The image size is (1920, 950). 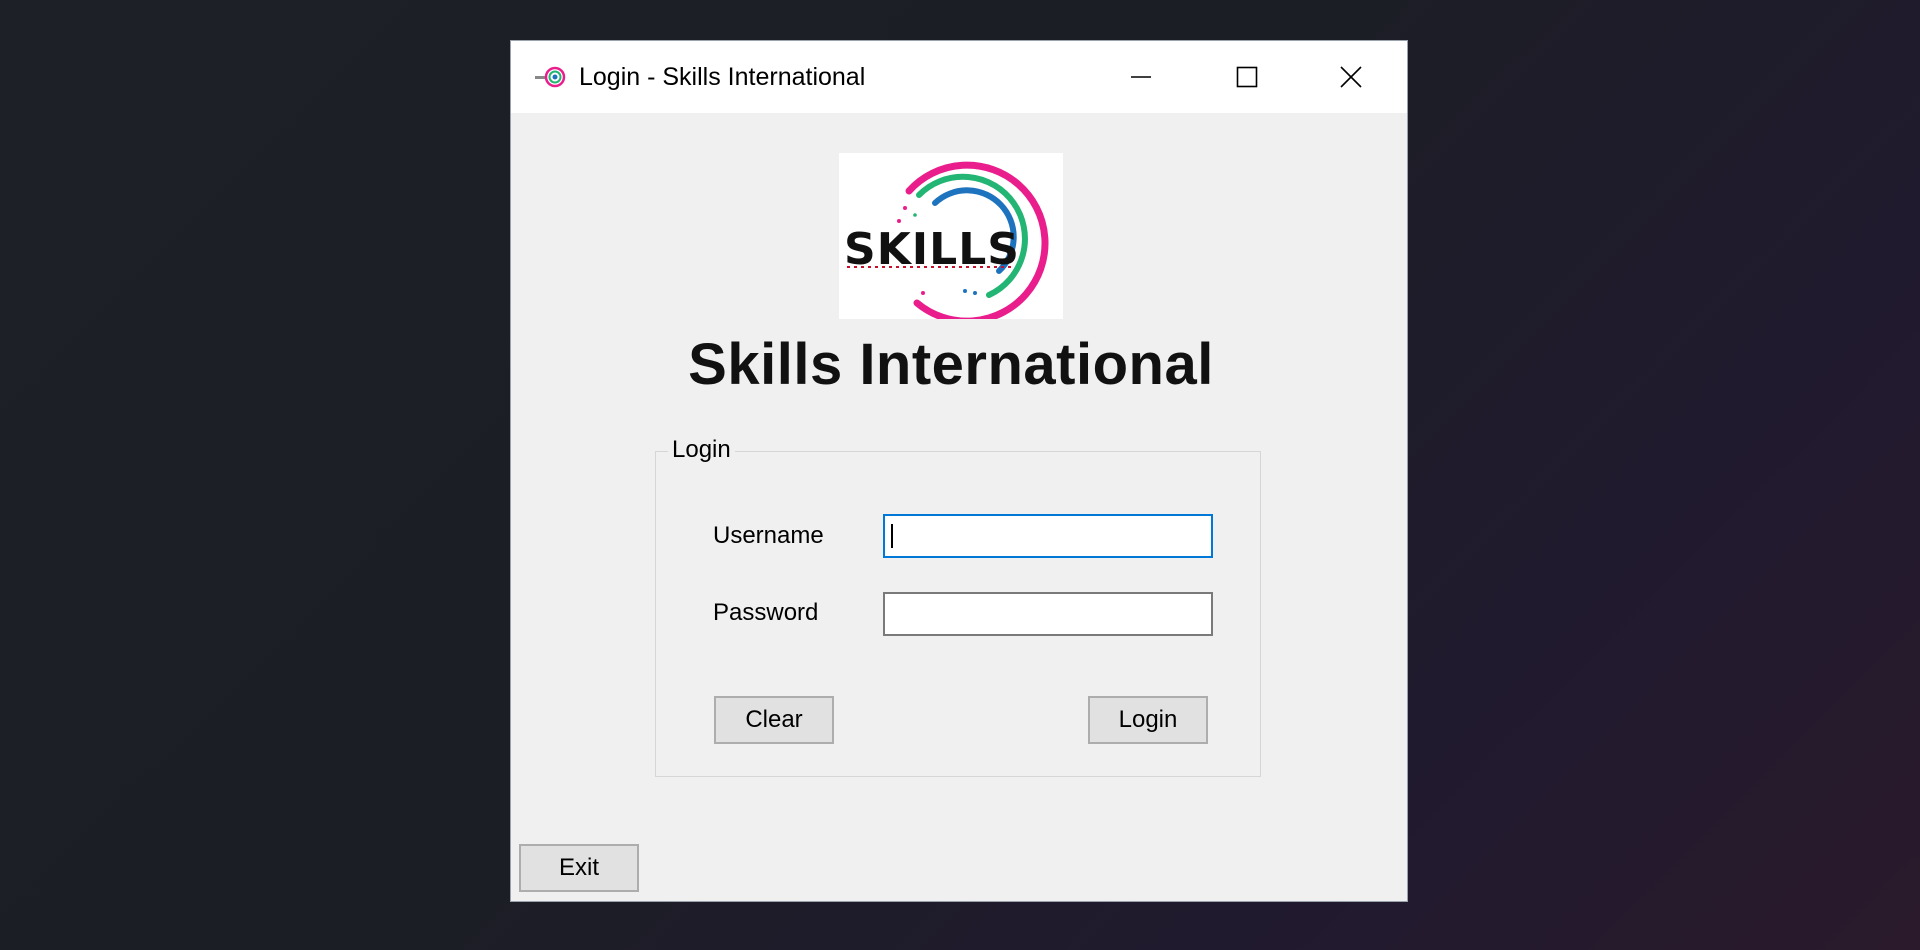 I want to click on text-caret, so click(x=892, y=536).